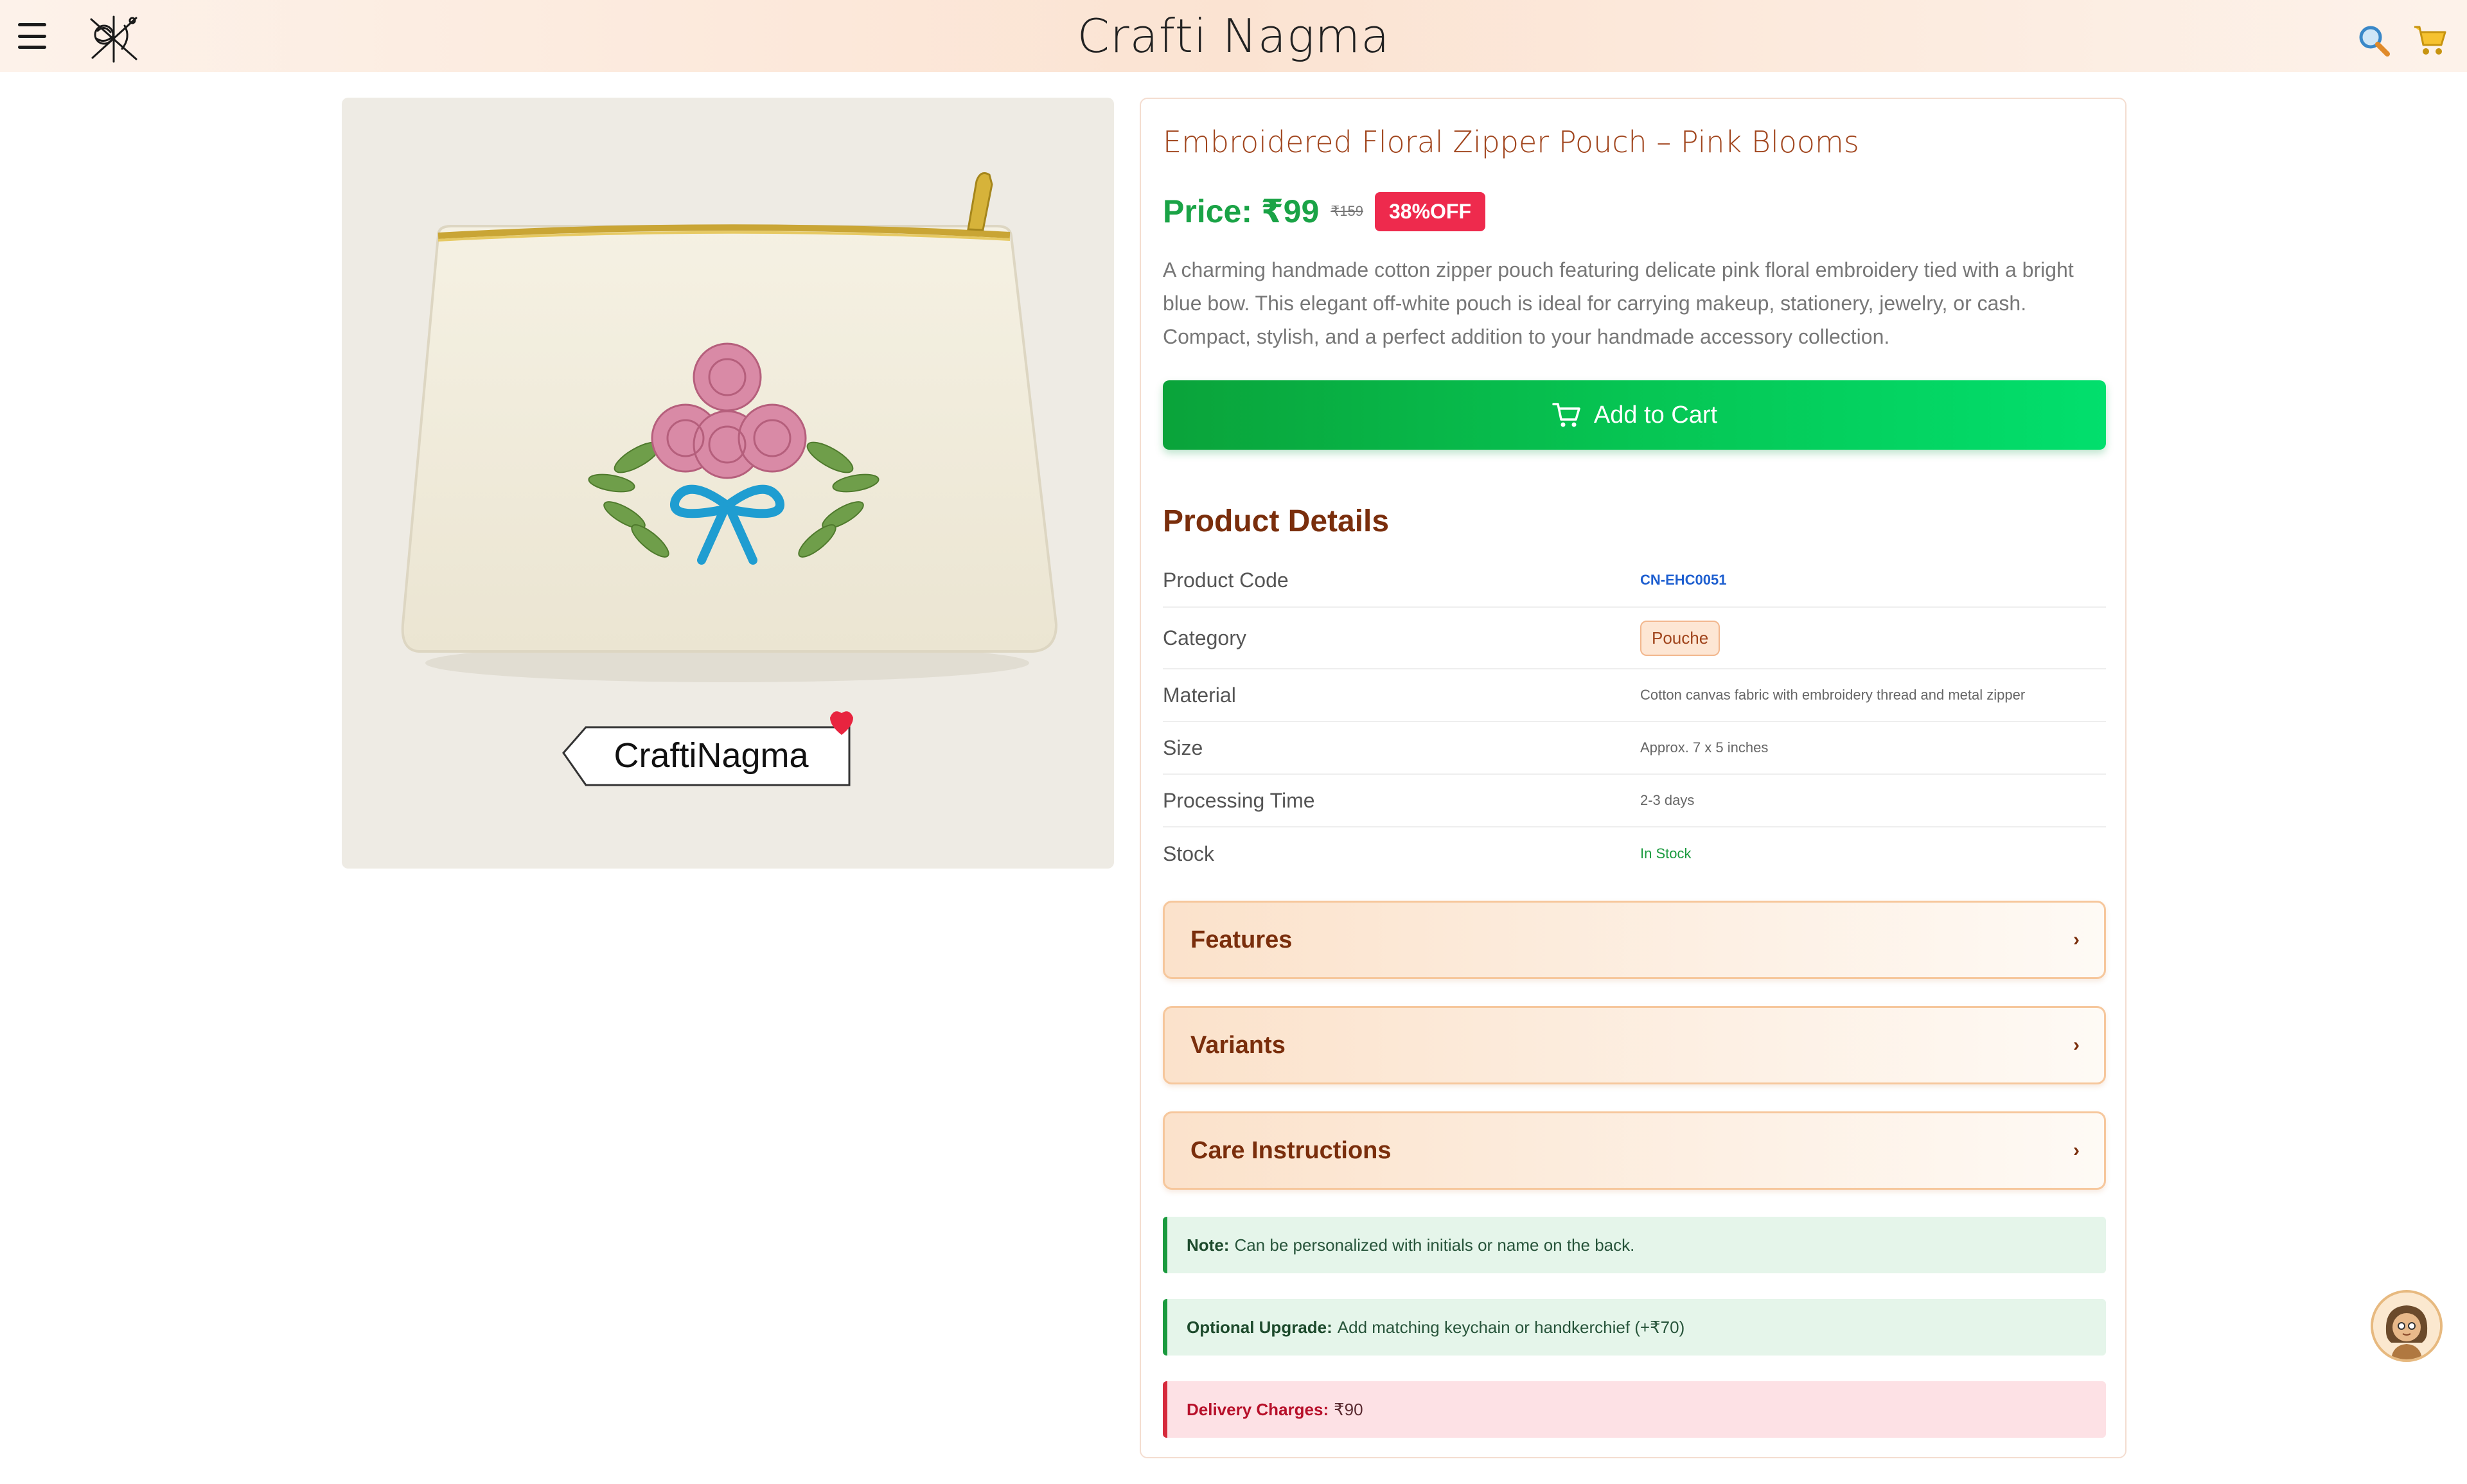 The image size is (2467, 1484). I want to click on site-header: Crafti Nagma, so click(1233, 36).